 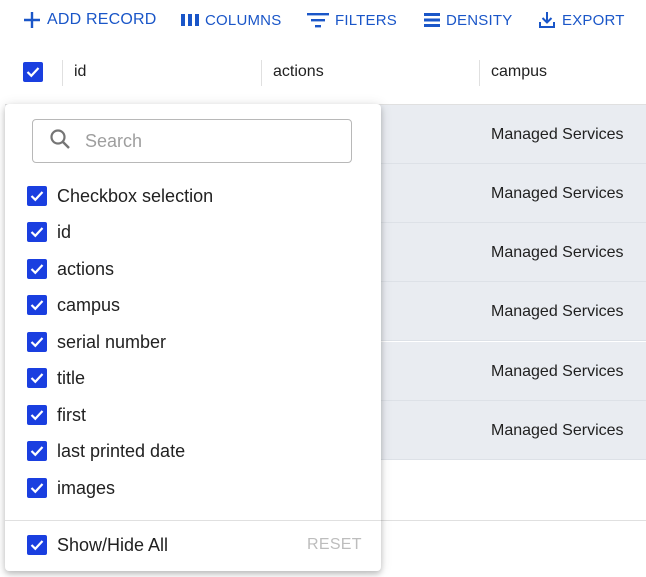 What do you see at coordinates (71, 377) in the screenshot?
I see `column-toggle-label: title` at bounding box center [71, 377].